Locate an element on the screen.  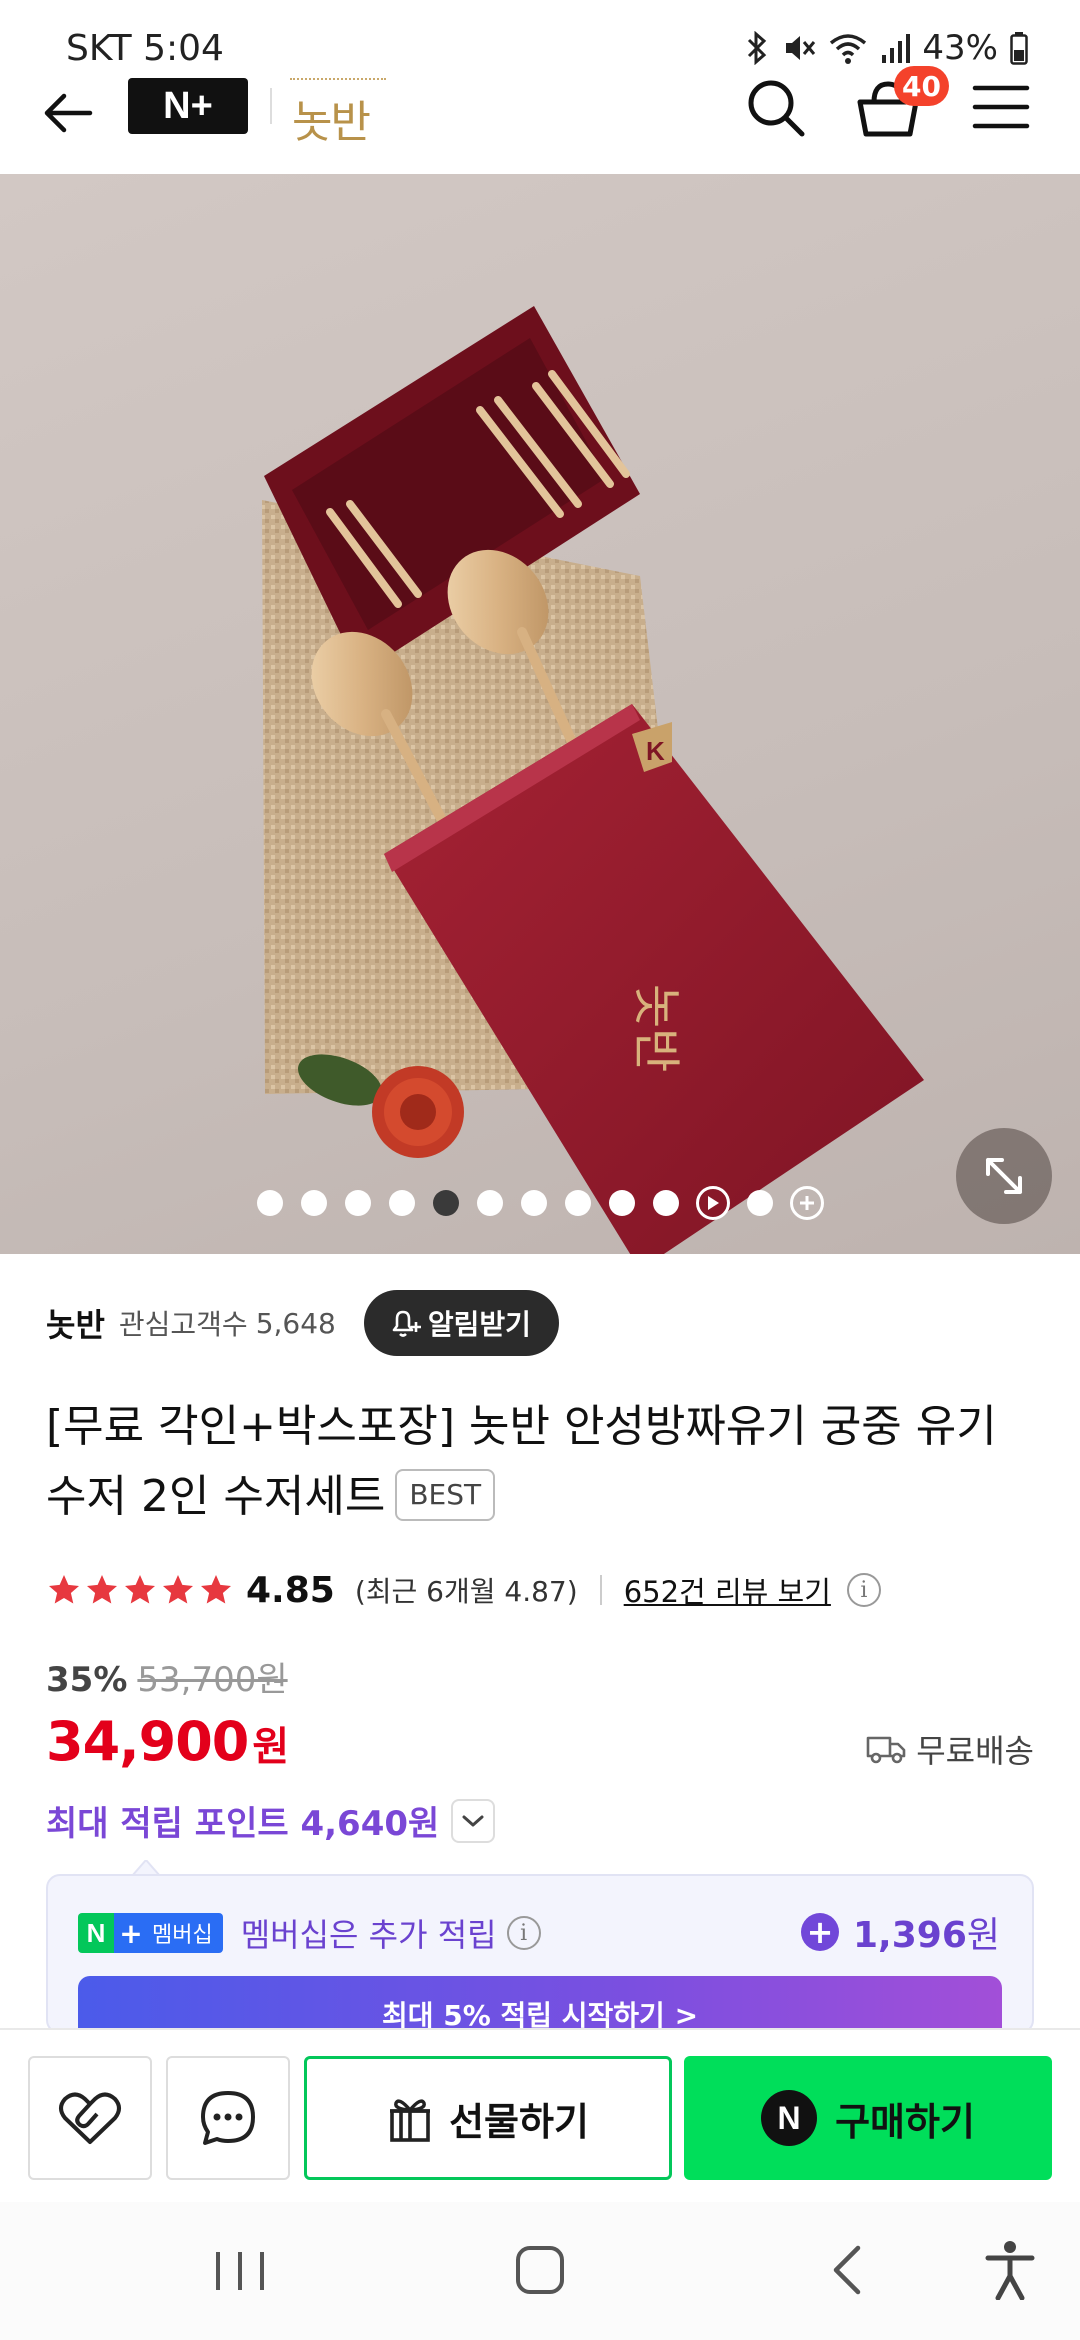
signal-icon is located at coordinates (896, 48).